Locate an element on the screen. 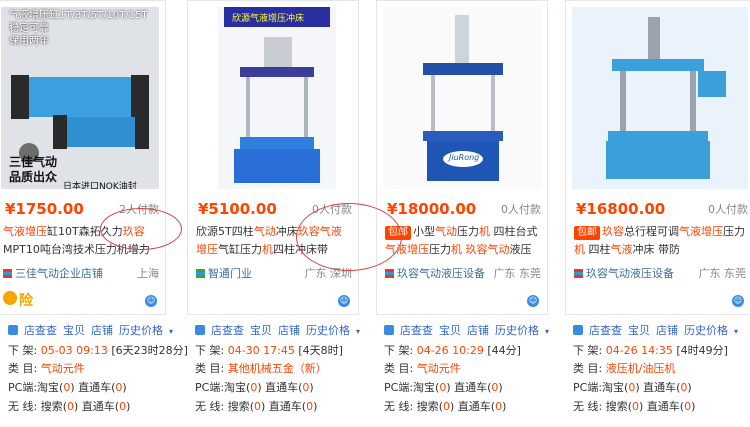 The image size is (750, 427). w-through: ) 直通车( is located at coordinates (473, 406).